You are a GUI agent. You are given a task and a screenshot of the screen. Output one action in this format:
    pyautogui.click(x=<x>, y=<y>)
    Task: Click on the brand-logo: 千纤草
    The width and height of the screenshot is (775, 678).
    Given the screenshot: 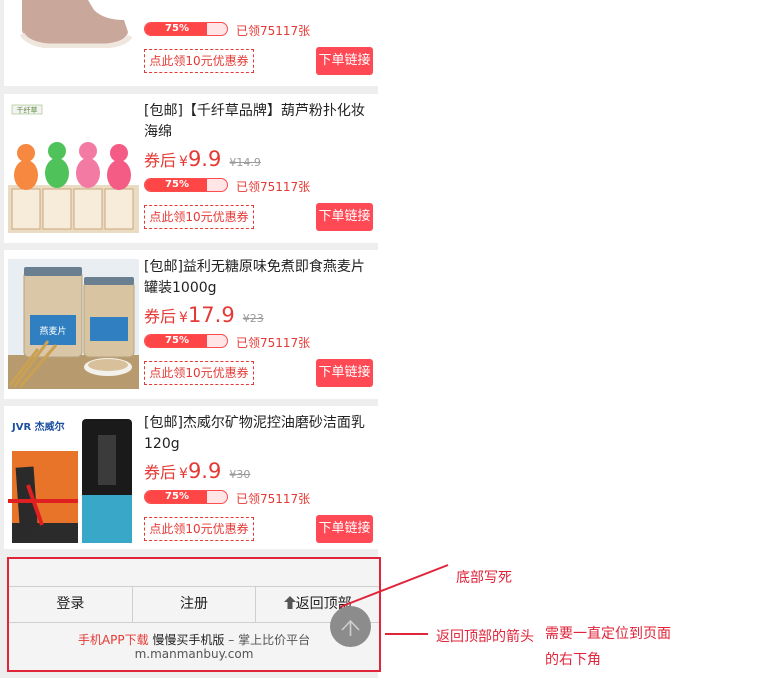 What is the action you would take?
    pyautogui.click(x=27, y=110)
    